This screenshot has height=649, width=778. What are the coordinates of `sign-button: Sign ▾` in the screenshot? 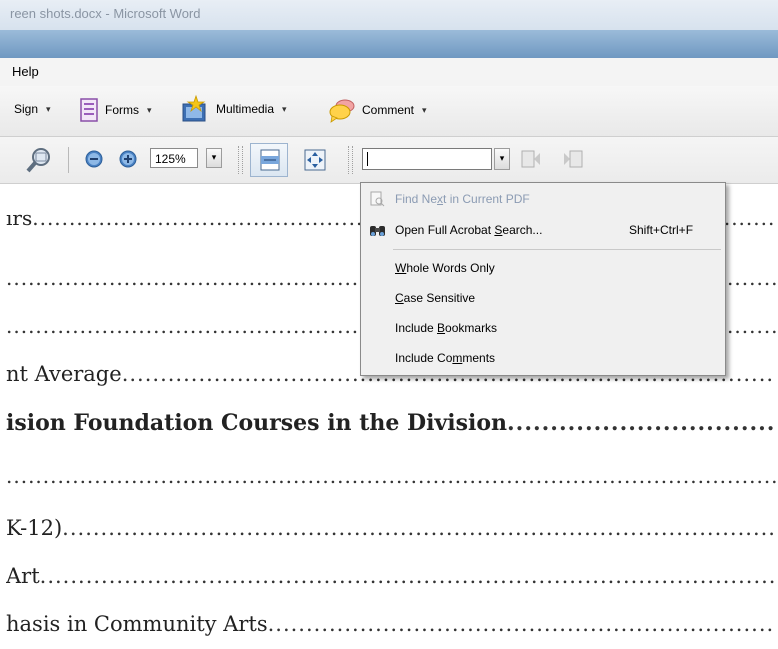 It's located at (32, 109).